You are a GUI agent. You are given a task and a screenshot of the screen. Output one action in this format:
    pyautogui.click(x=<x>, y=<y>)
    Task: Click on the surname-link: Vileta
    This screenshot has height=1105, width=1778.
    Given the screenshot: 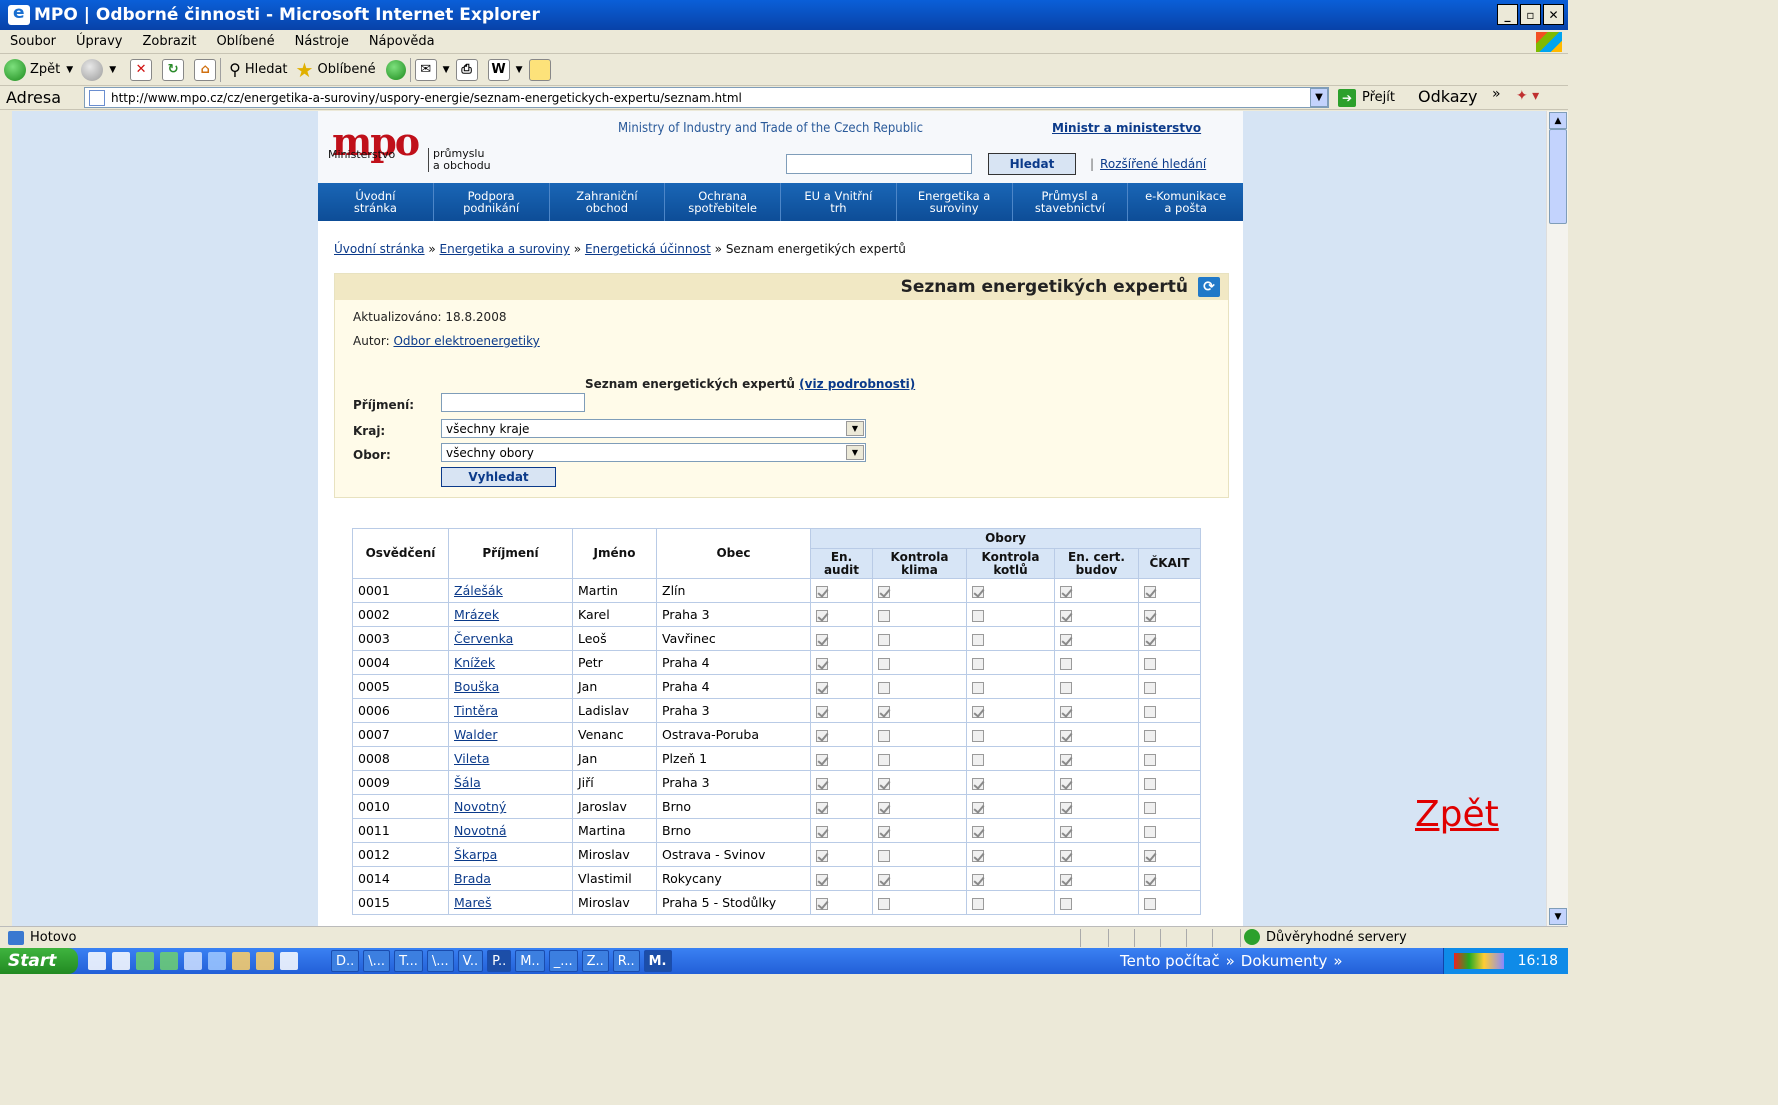 What is the action you would take?
    pyautogui.click(x=471, y=758)
    